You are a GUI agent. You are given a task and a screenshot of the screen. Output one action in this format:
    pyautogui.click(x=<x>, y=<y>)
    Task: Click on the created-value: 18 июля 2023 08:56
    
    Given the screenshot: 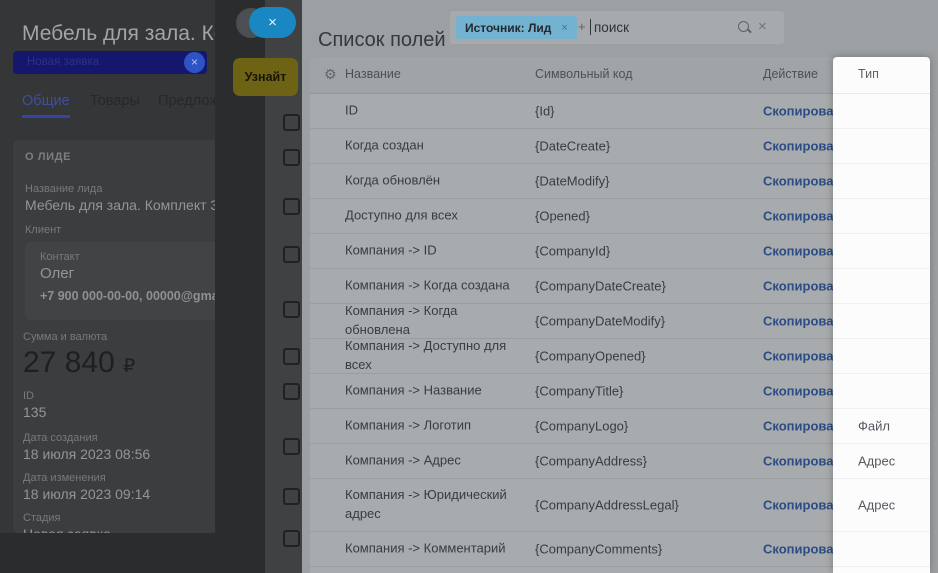 What is the action you would take?
    pyautogui.click(x=87, y=454)
    